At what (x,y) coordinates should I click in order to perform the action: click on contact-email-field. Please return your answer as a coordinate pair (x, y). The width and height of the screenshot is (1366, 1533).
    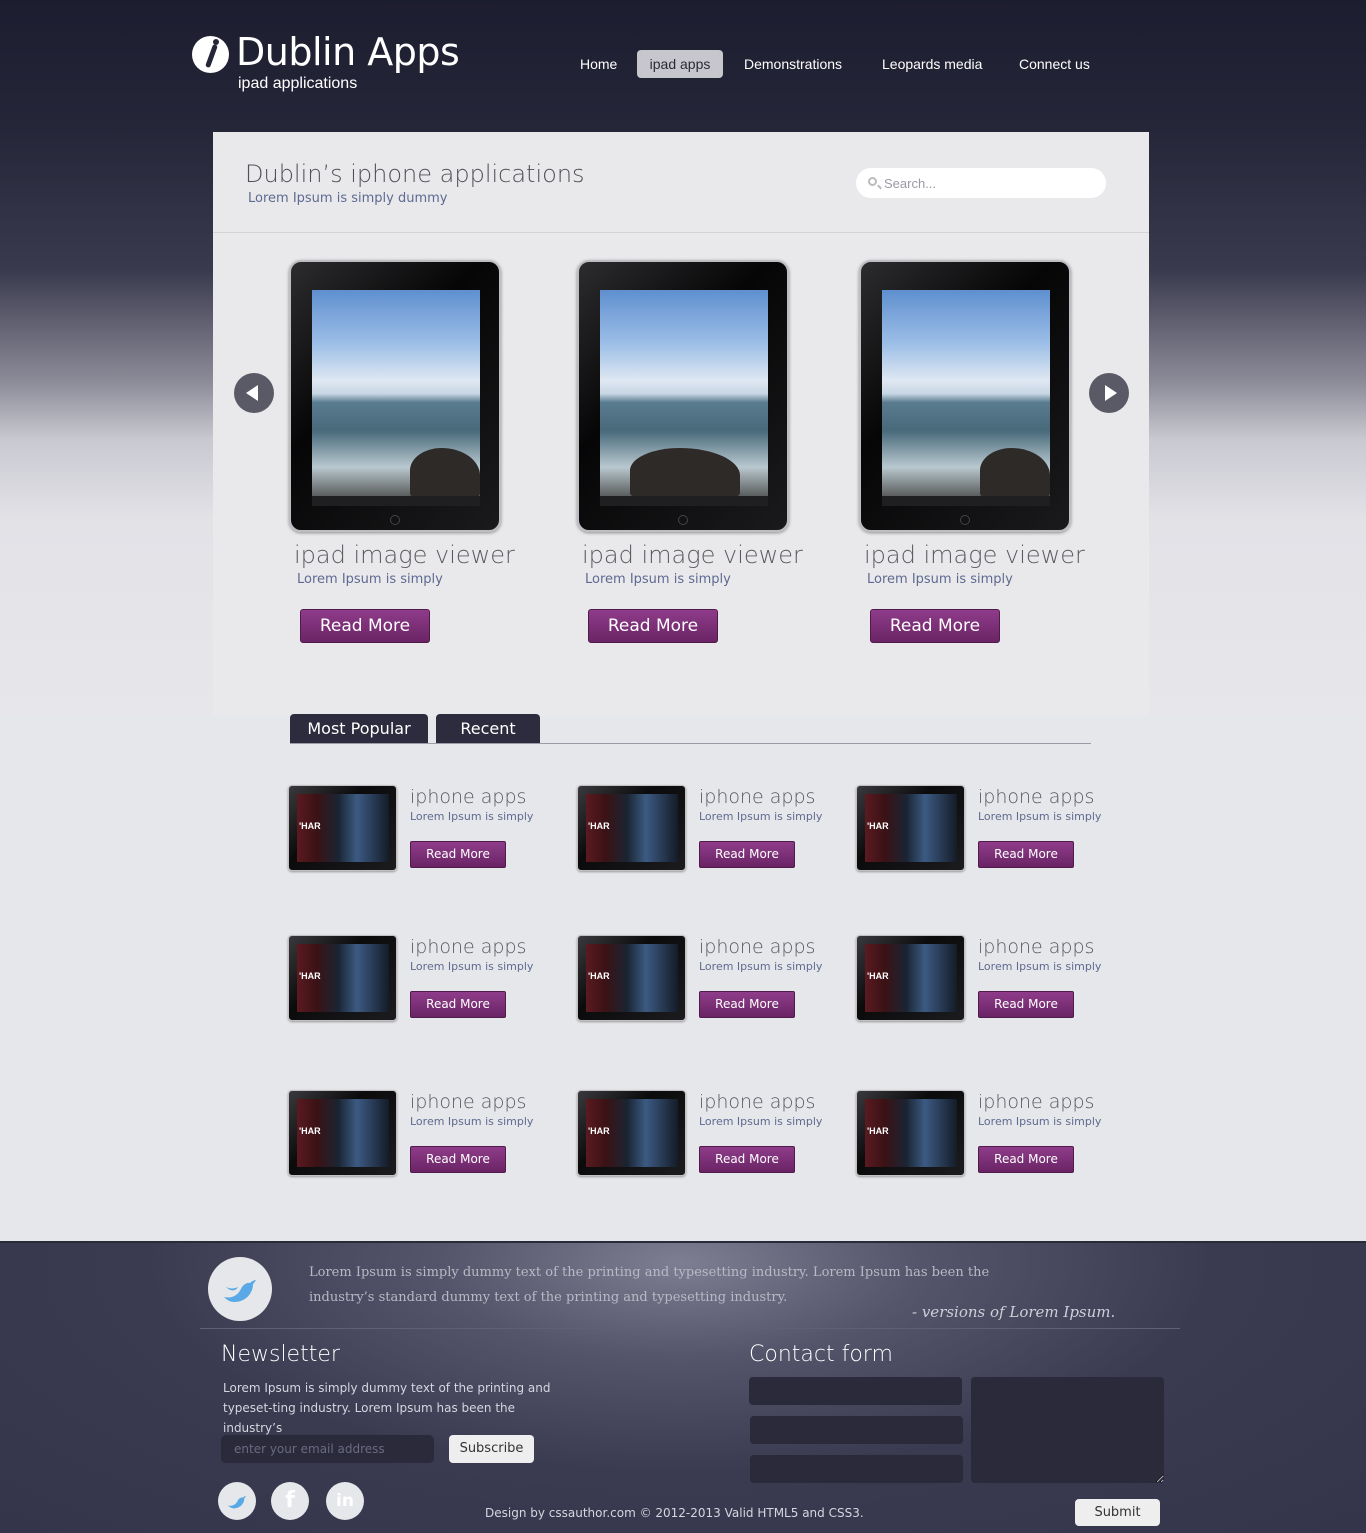
    Looking at the image, I should click on (856, 1430).